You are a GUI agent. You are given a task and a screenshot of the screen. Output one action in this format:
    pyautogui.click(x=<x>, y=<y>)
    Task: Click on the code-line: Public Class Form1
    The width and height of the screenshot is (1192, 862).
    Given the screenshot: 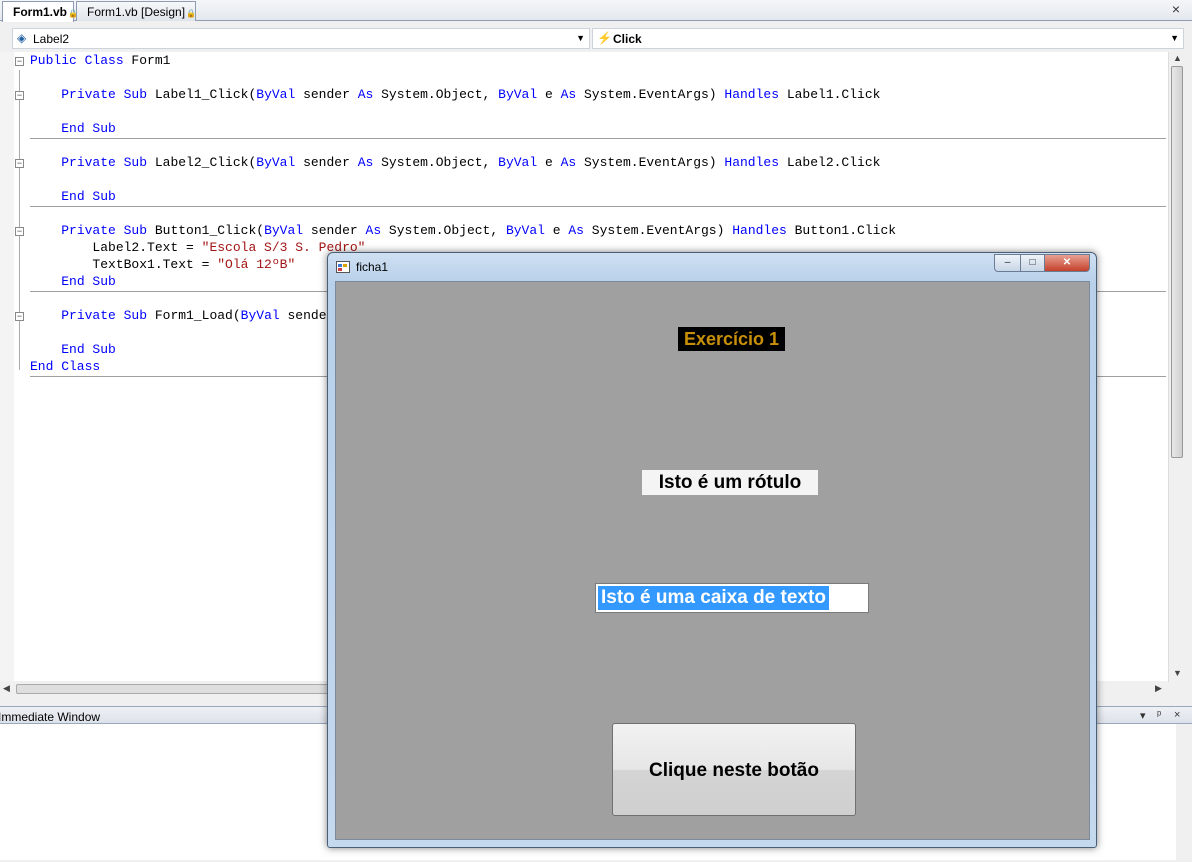 What is the action you would take?
    pyautogui.click(x=100, y=60)
    